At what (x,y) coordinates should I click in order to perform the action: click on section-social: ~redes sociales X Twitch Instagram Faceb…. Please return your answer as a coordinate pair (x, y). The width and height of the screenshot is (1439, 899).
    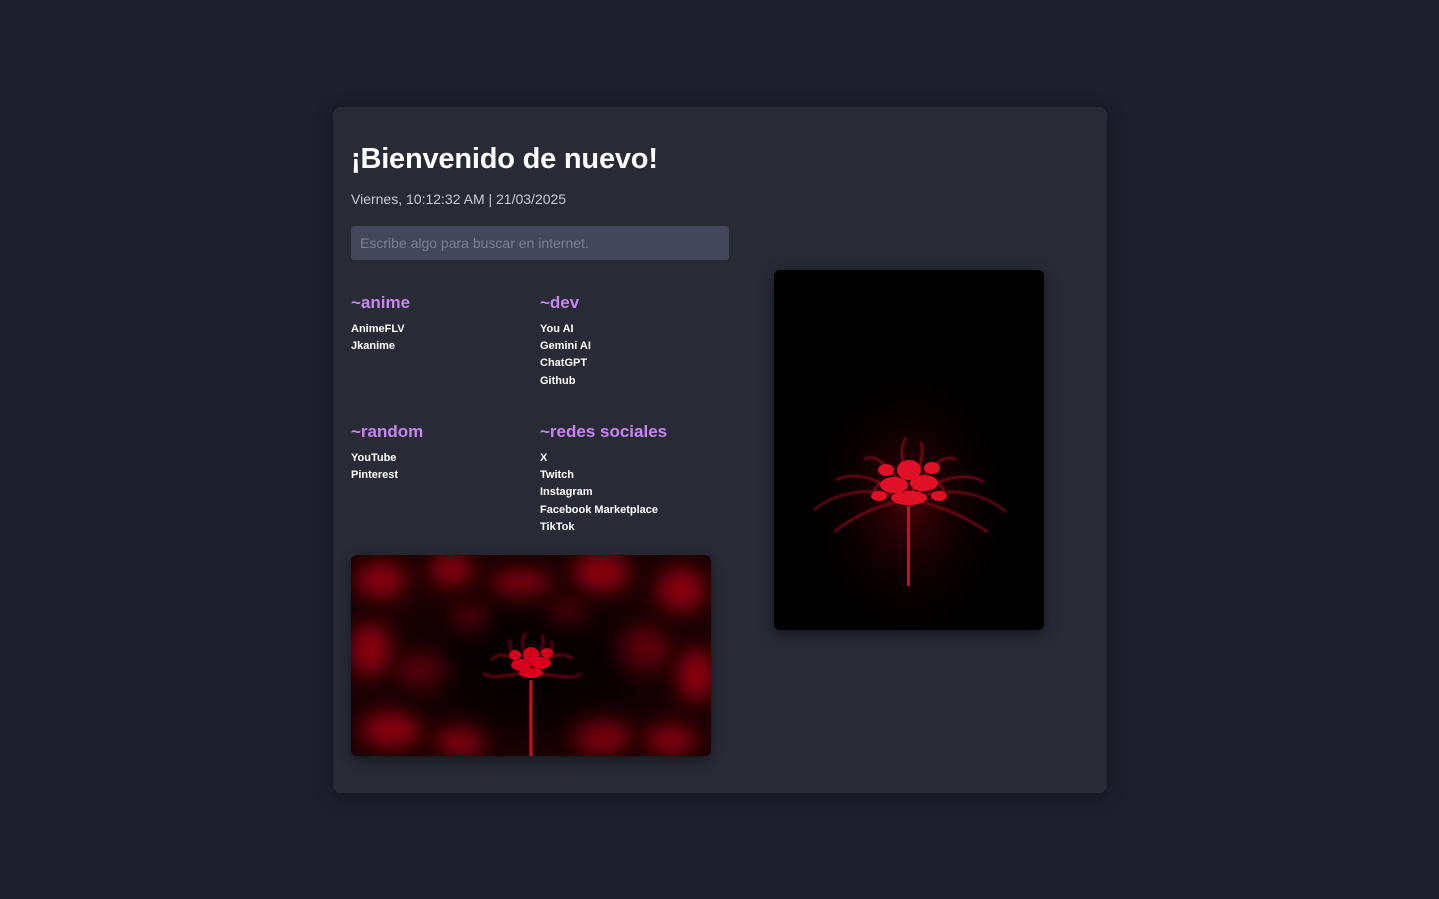
    Looking at the image, I should click on (650, 479).